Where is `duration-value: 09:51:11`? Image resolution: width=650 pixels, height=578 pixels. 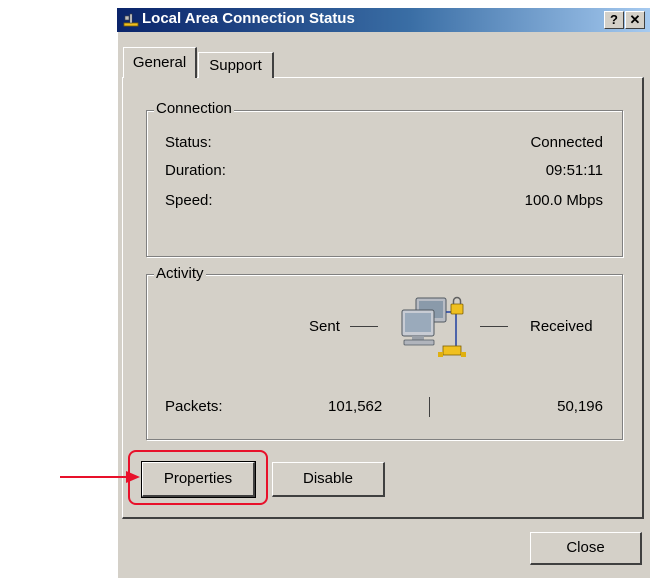
duration-value: 09:51:11 is located at coordinates (574, 170).